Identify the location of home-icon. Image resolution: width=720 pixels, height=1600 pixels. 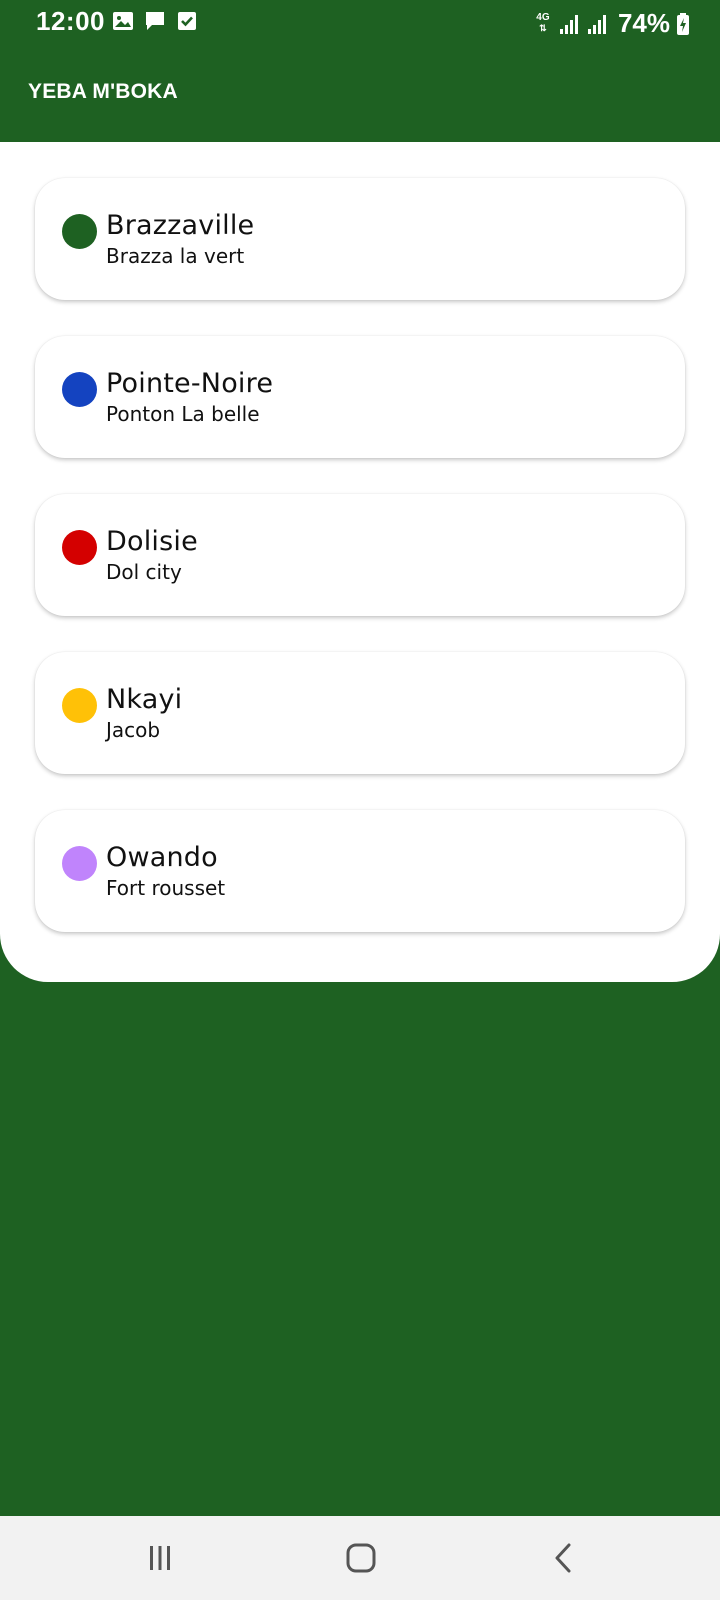
(361, 1558).